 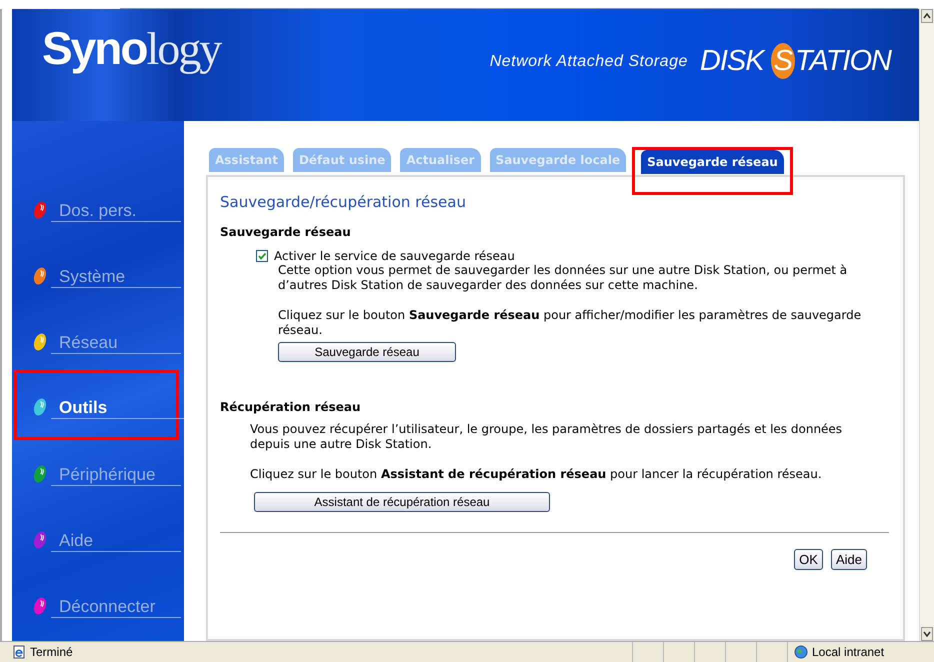 I want to click on status-text: Terminé, so click(x=51, y=652).